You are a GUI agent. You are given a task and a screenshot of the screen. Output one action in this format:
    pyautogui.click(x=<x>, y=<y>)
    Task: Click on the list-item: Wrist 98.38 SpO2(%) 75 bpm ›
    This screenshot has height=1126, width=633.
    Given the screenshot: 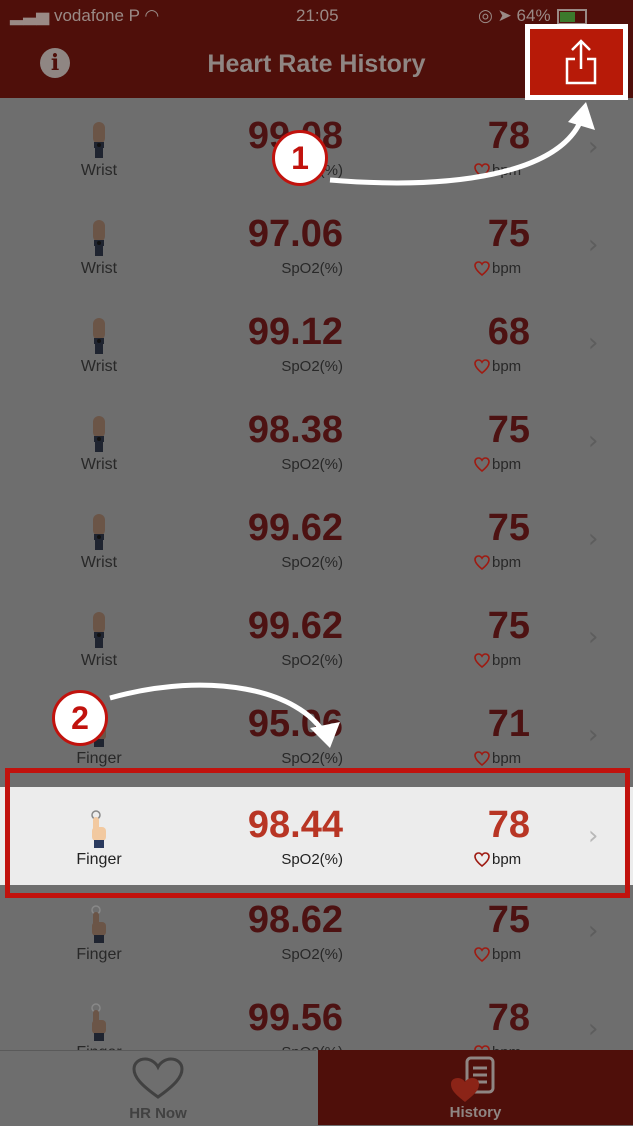 What is the action you would take?
    pyautogui.click(x=316, y=441)
    